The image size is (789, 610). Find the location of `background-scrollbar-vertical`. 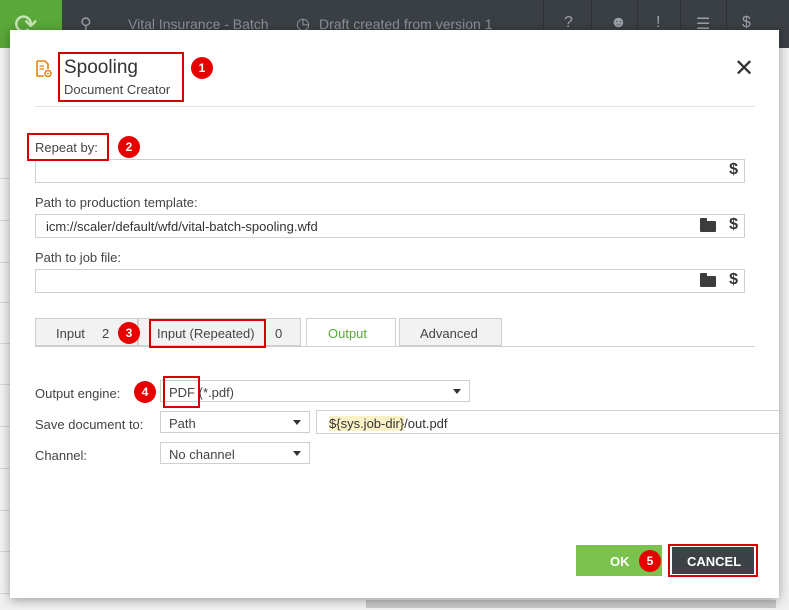

background-scrollbar-vertical is located at coordinates (784, 323).